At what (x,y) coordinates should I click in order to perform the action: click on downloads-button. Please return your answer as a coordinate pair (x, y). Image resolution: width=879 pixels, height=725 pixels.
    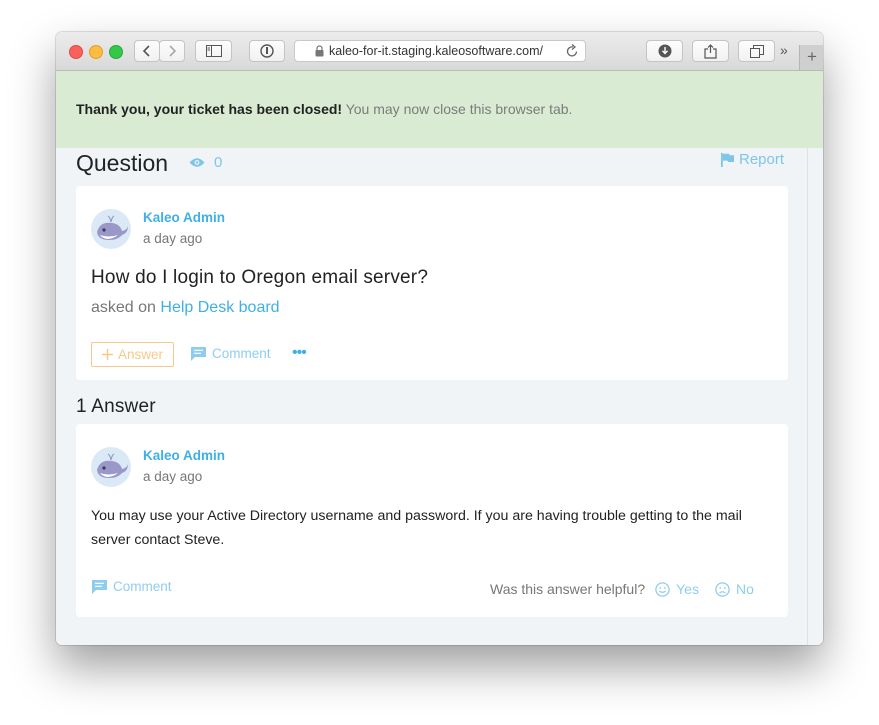
    Looking at the image, I should click on (664, 51).